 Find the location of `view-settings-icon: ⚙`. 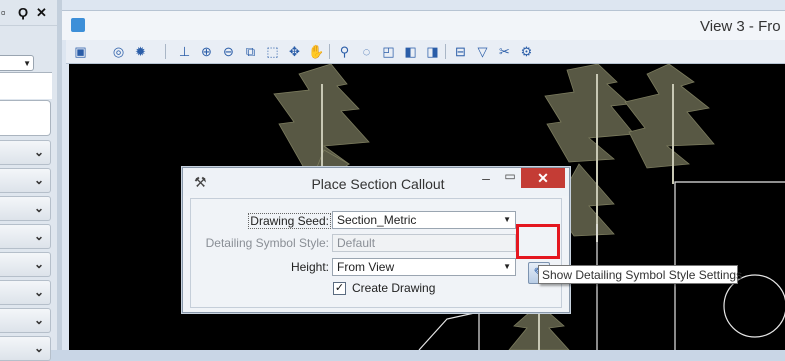

view-settings-icon: ⚙ is located at coordinates (526, 51).